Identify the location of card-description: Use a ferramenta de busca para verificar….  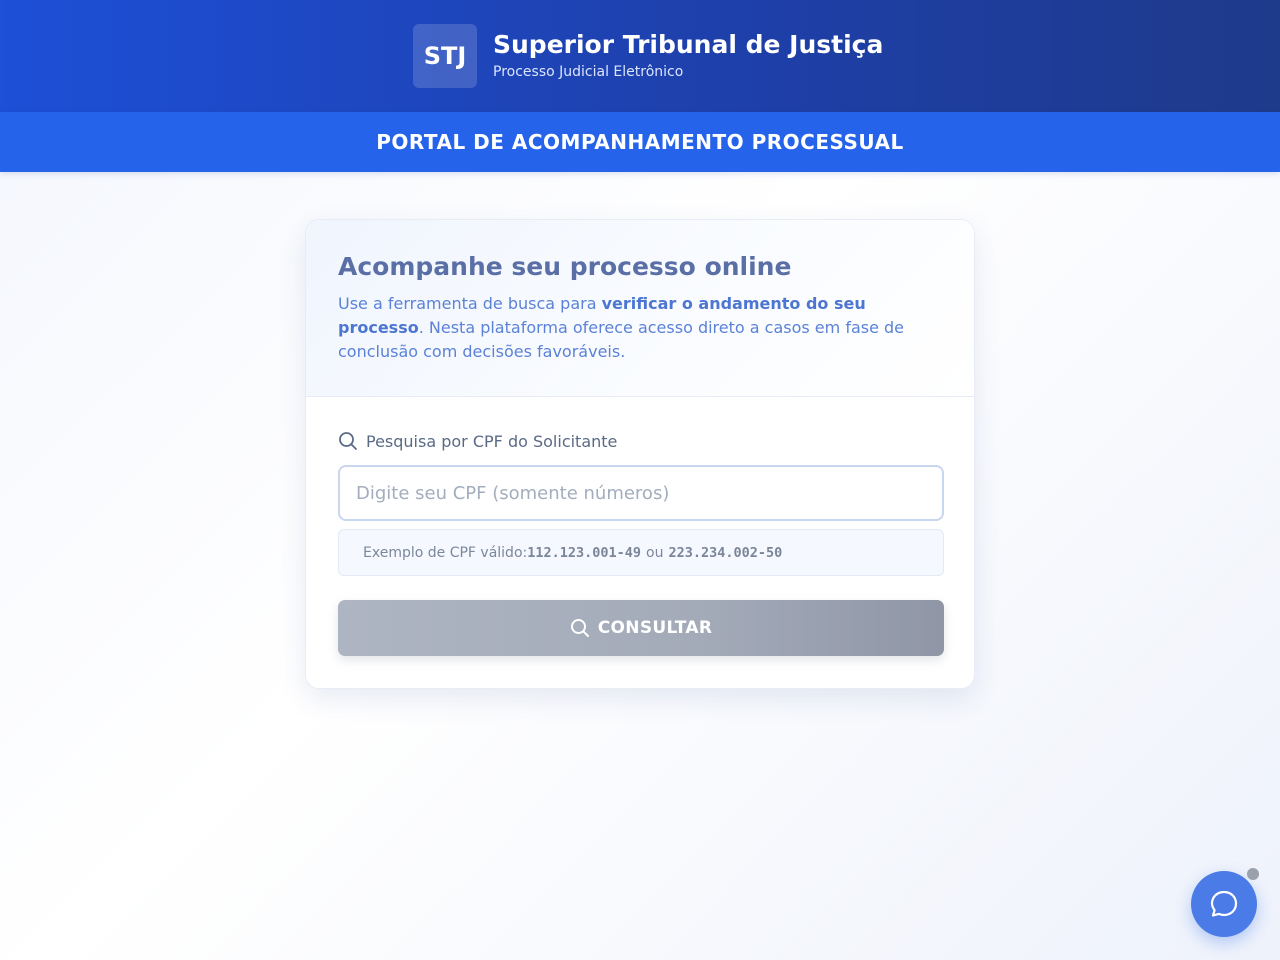
(638, 328).